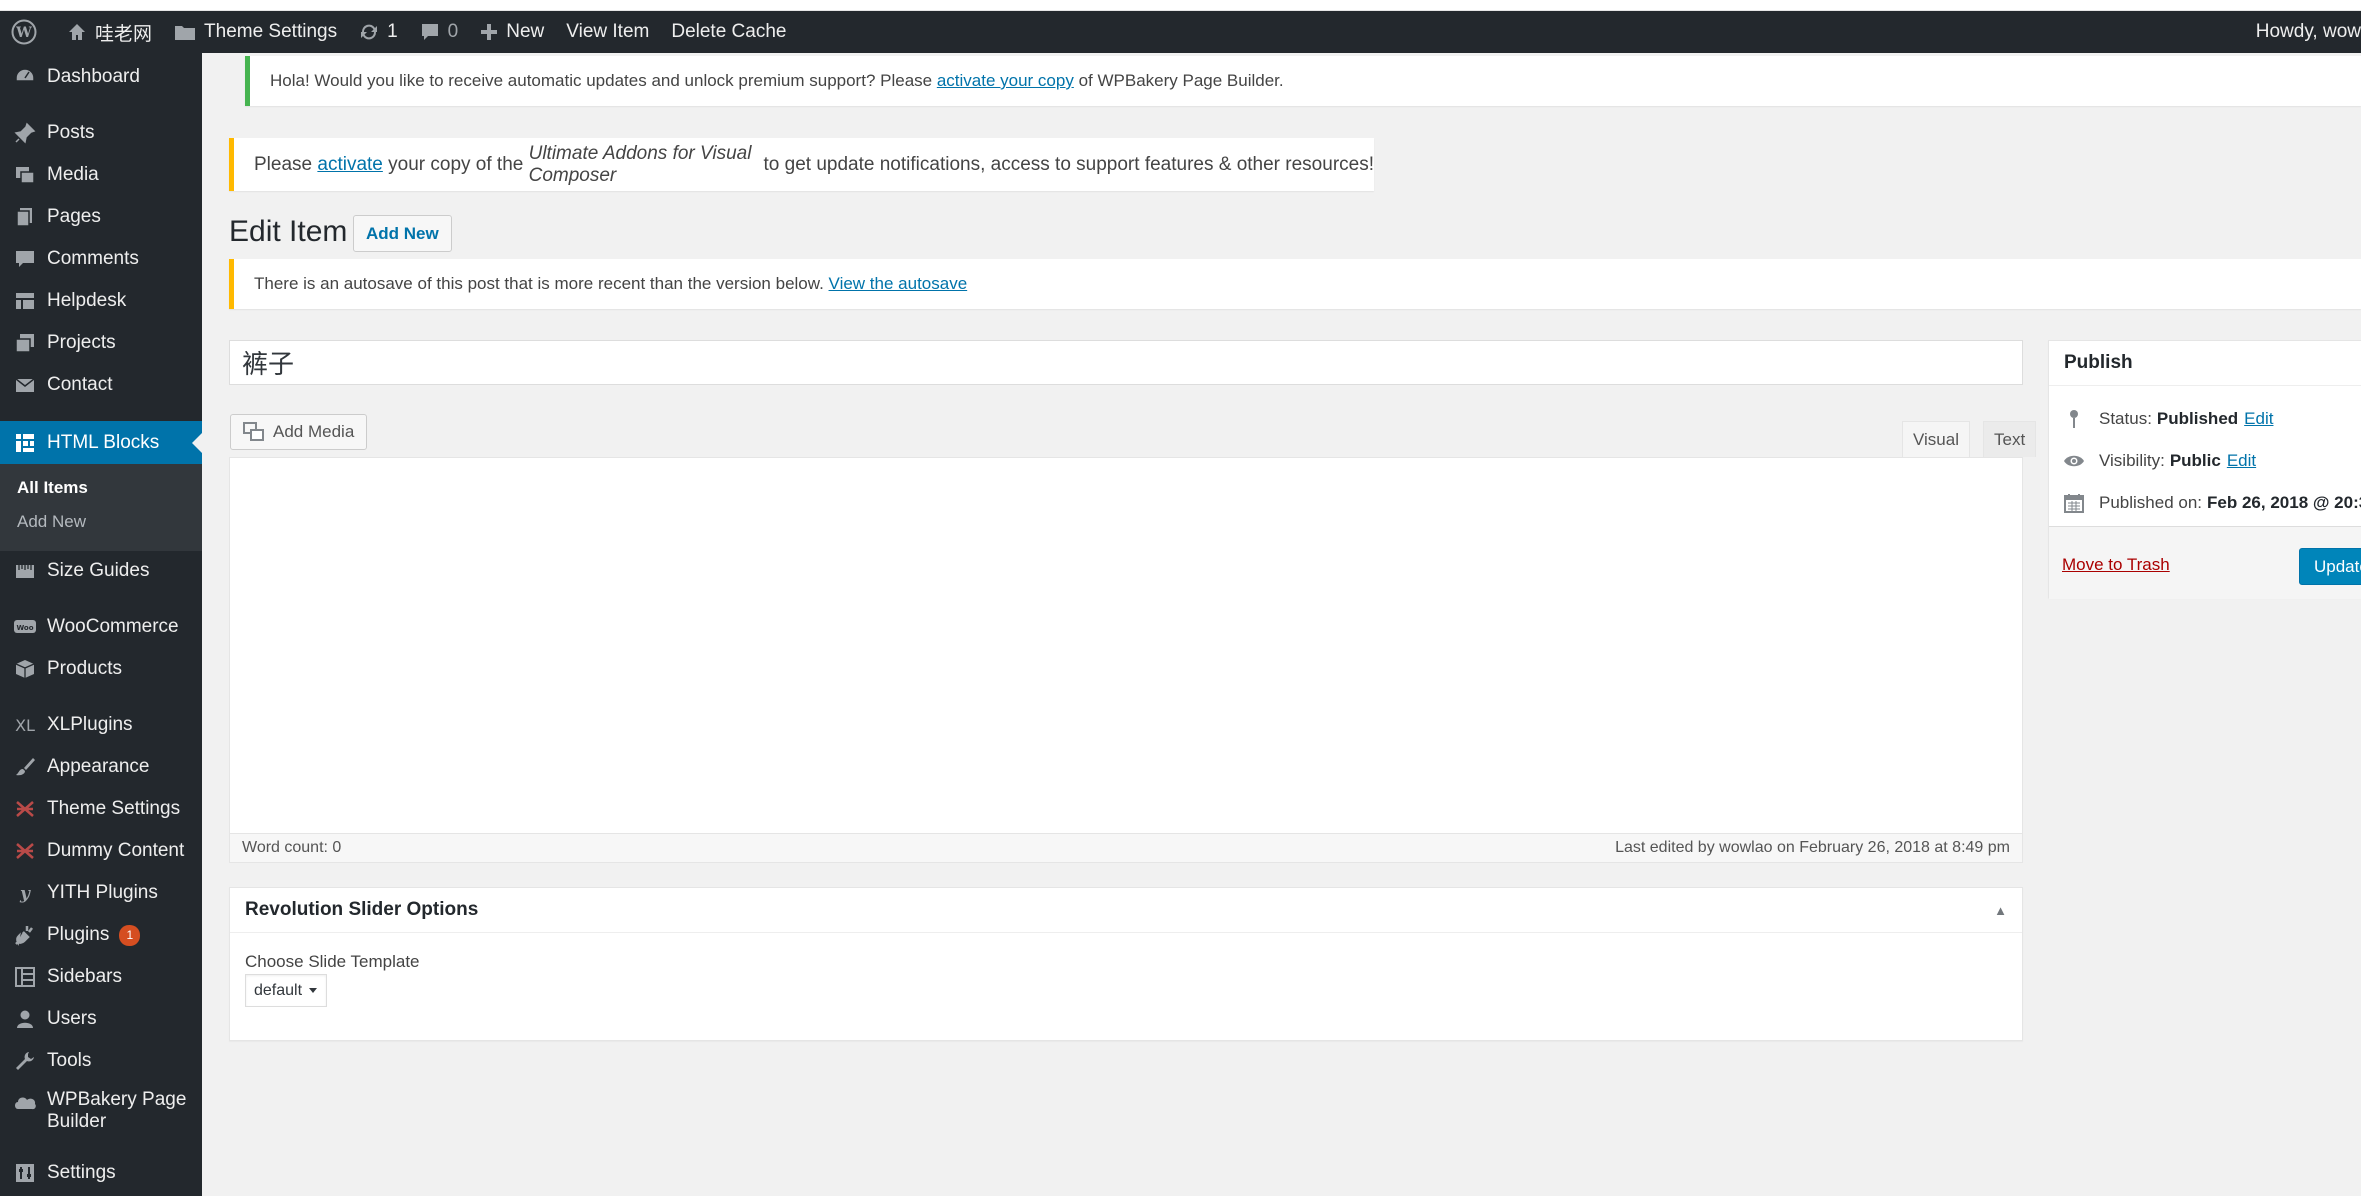 This screenshot has width=2361, height=1196. Describe the element at coordinates (1936, 439) in the screenshot. I see `tab-visual: Visual` at that location.